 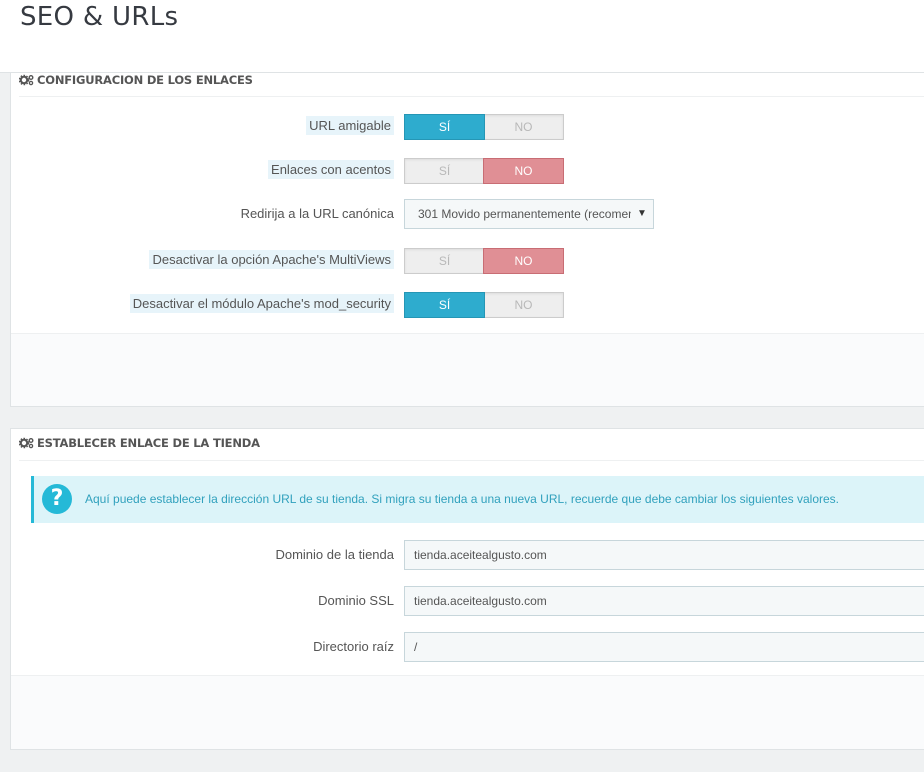 What do you see at coordinates (331, 170) in the screenshot?
I see `field-label: Enlaces con acentos` at bounding box center [331, 170].